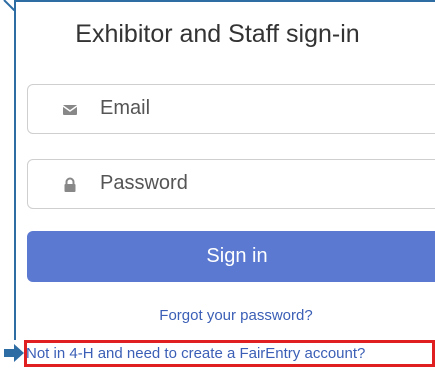 This screenshot has height=369, width=435. What do you see at coordinates (14, 353) in the screenshot?
I see `arrow-right-icon` at bounding box center [14, 353].